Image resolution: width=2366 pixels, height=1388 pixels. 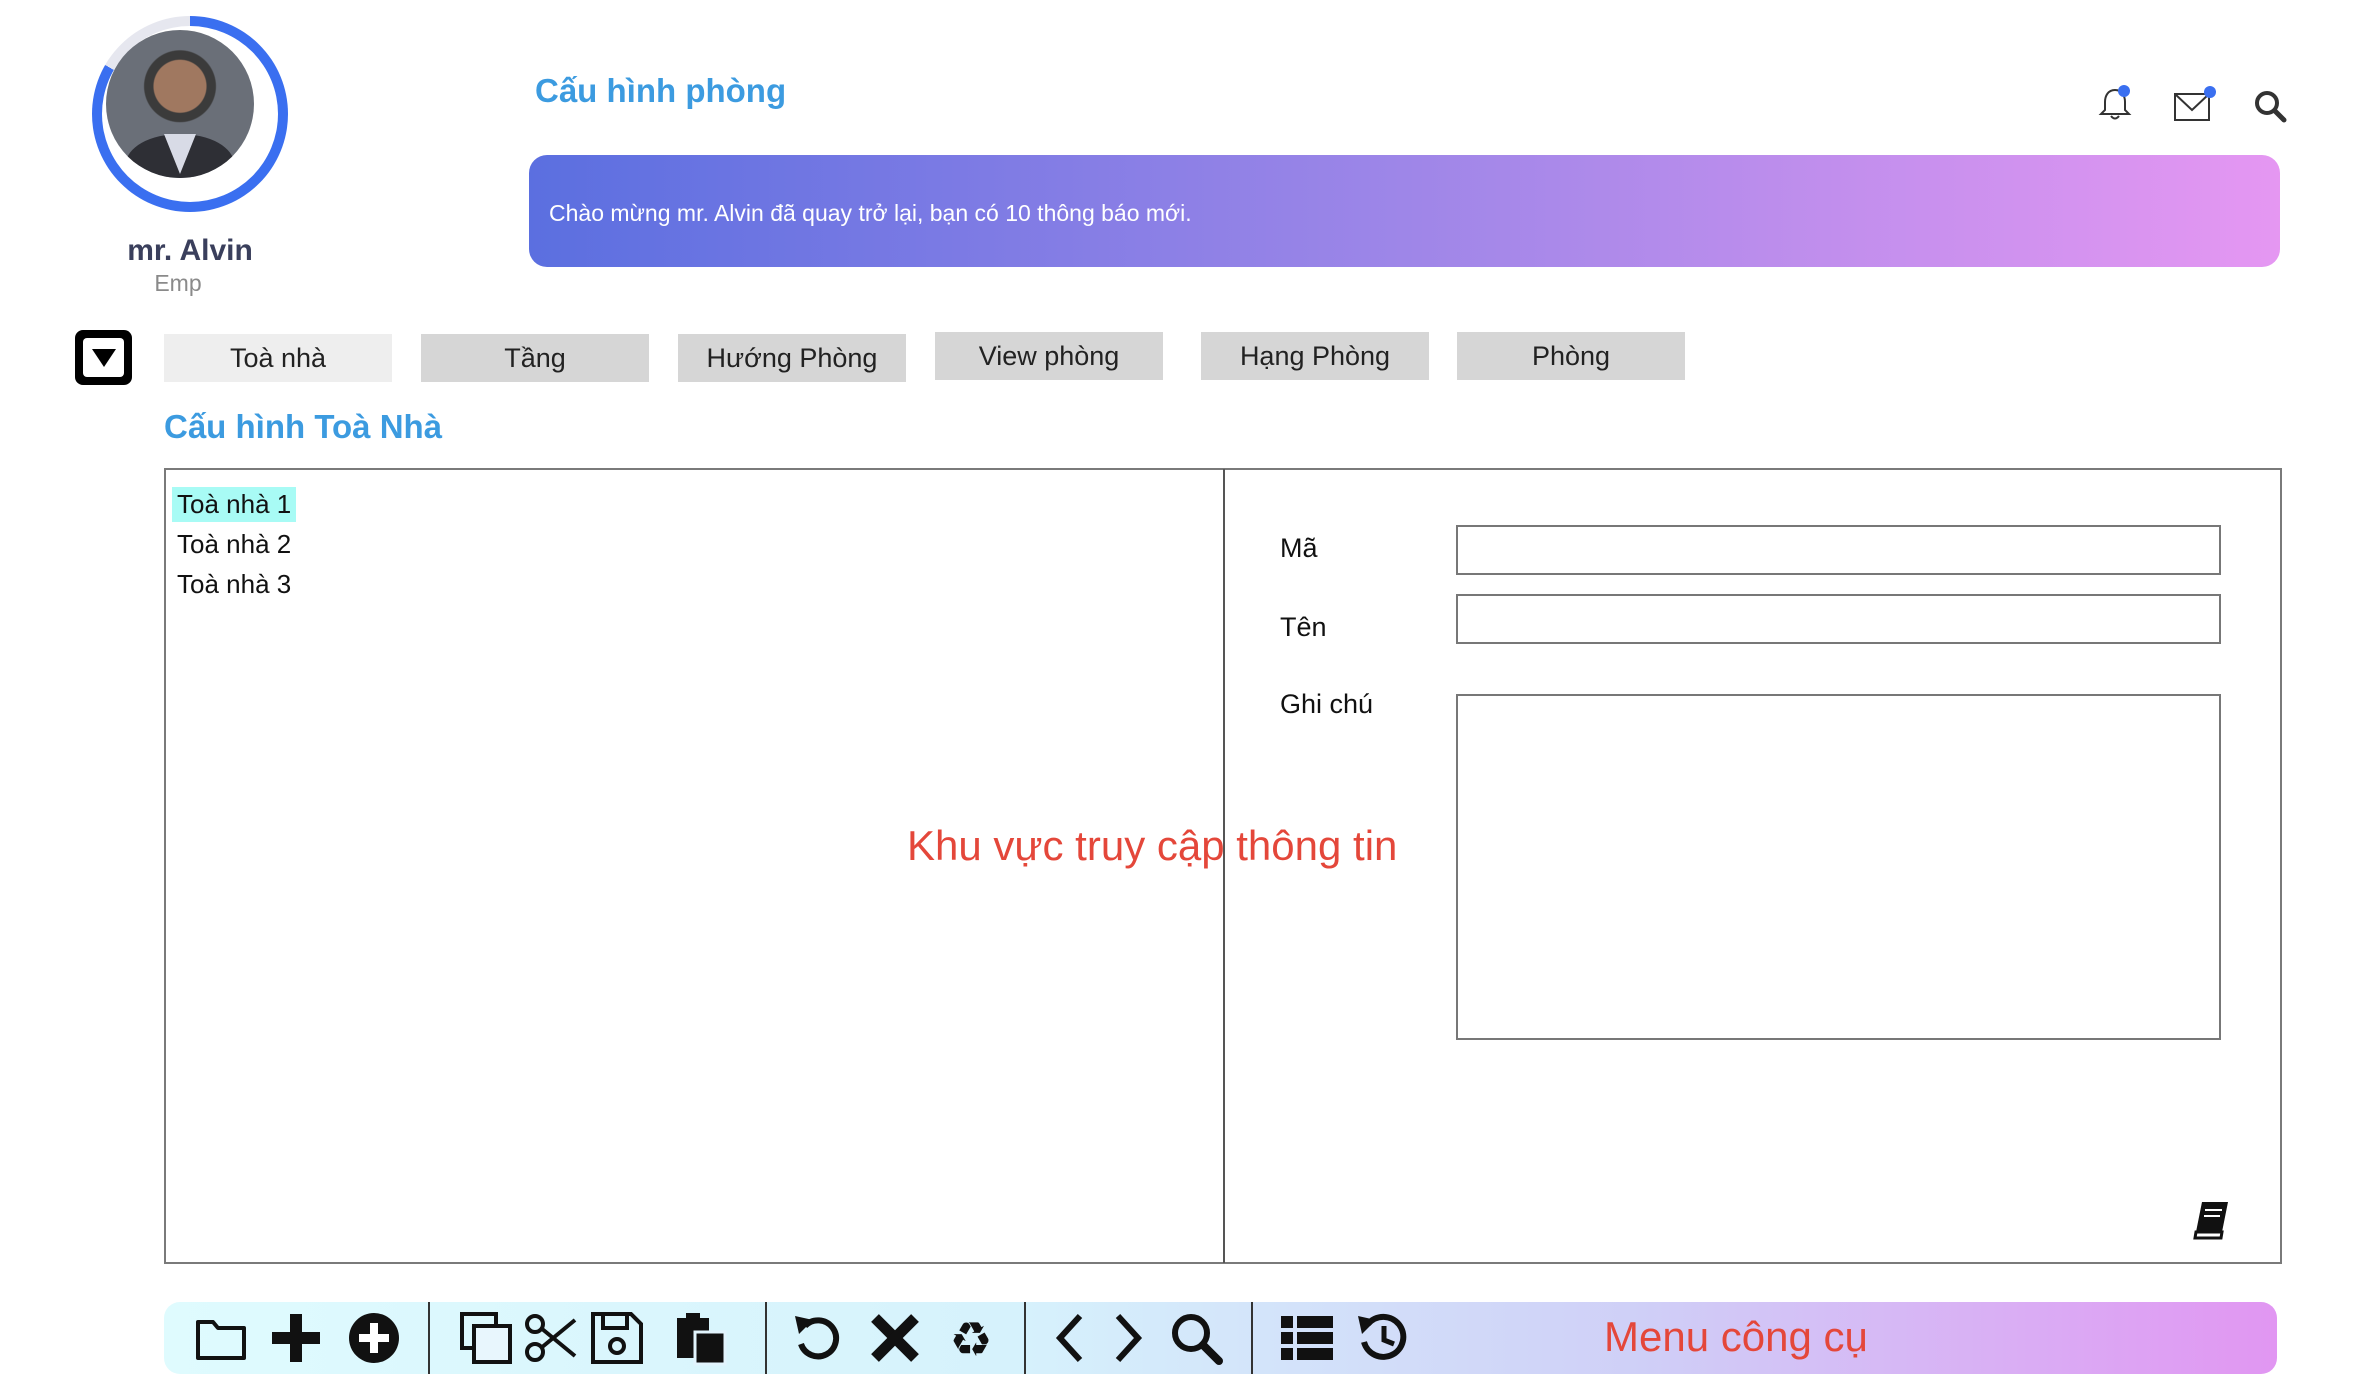 I want to click on triangle-down-icon, so click(x=104, y=358).